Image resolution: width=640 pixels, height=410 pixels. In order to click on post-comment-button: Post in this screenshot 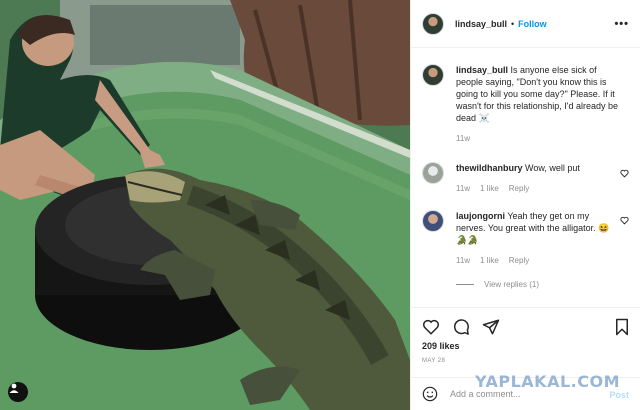, I will do `click(619, 395)`.